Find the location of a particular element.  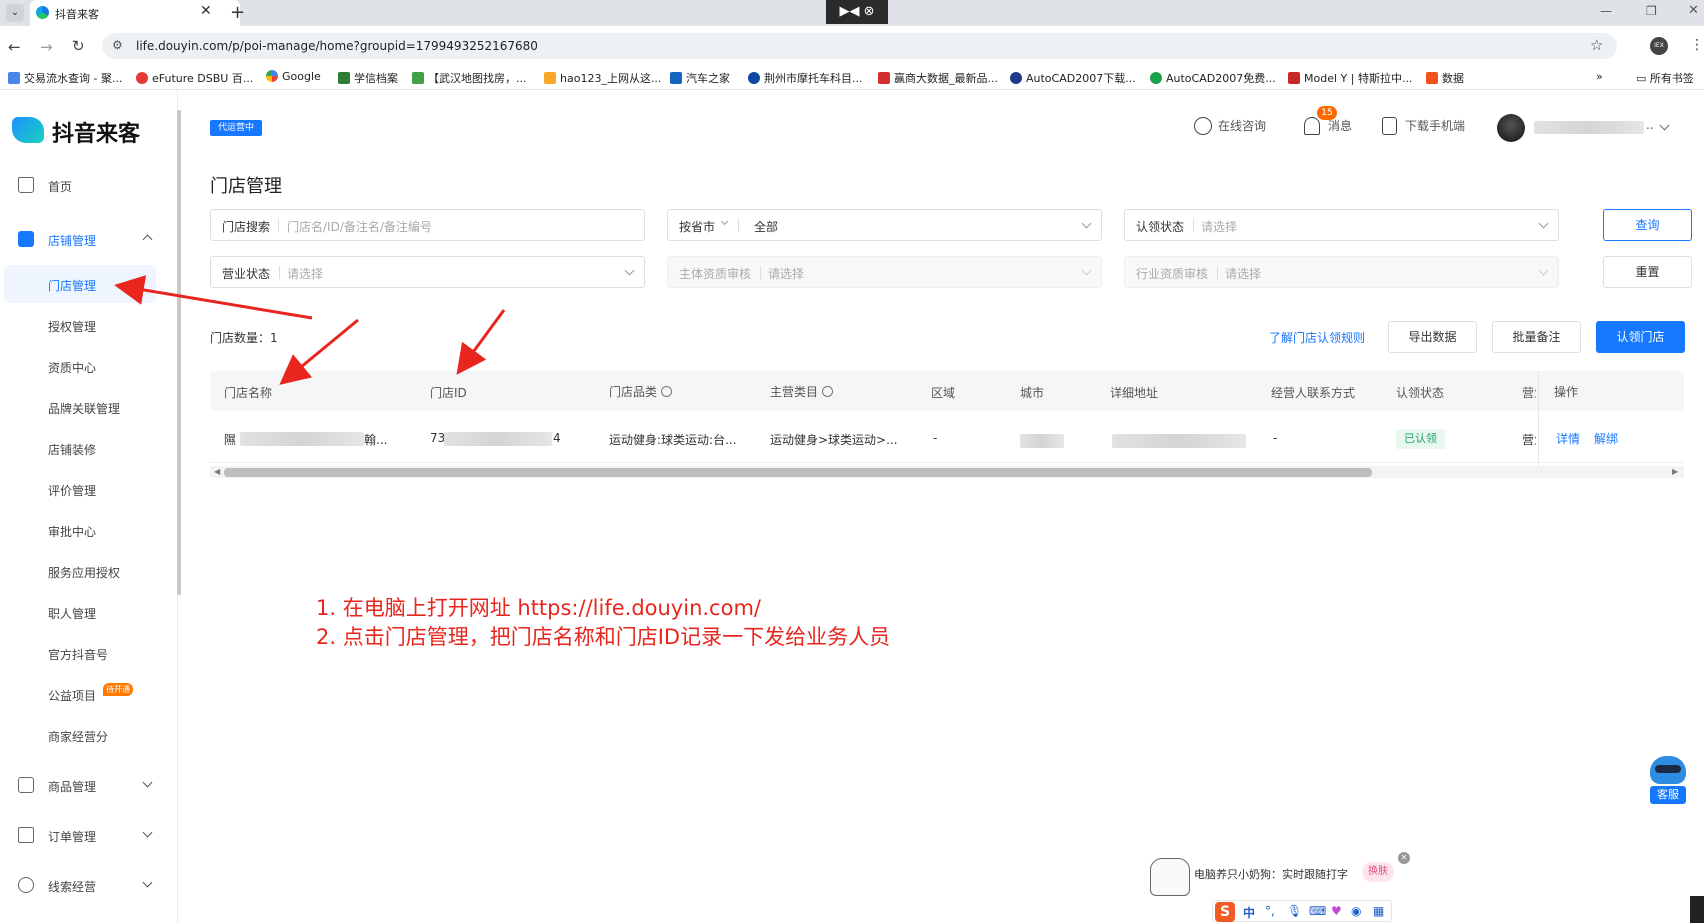

robot-visor is located at coordinates (1668, 769).